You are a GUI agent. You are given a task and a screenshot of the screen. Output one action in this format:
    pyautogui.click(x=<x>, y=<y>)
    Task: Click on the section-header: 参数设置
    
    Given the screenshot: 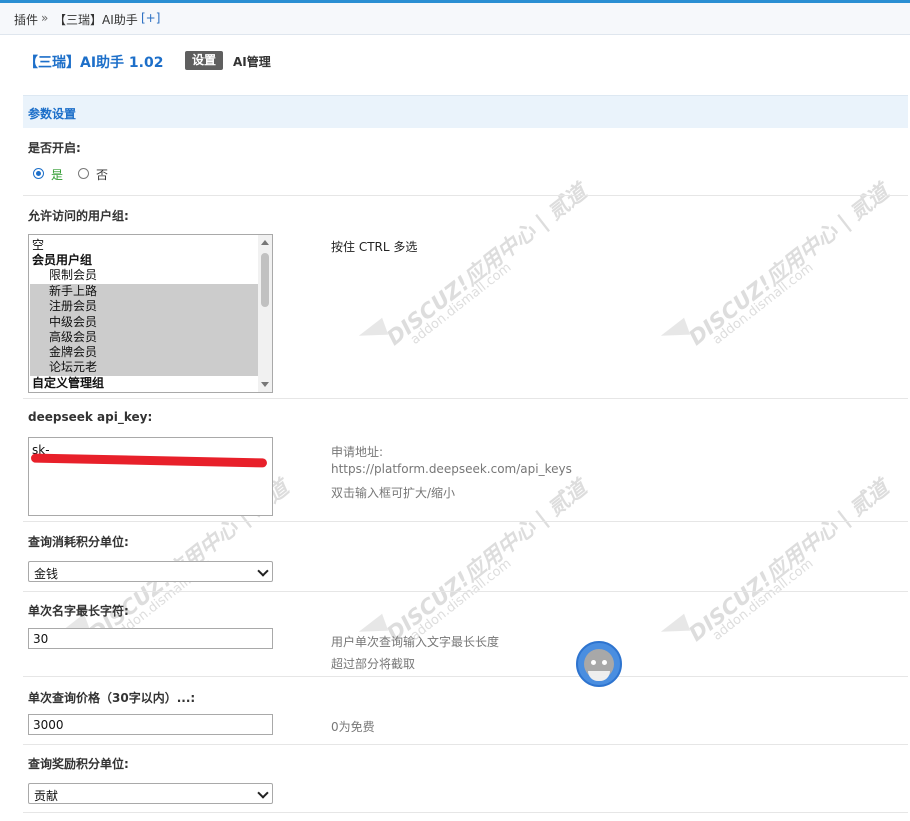 What is the action you would take?
    pyautogui.click(x=465, y=111)
    